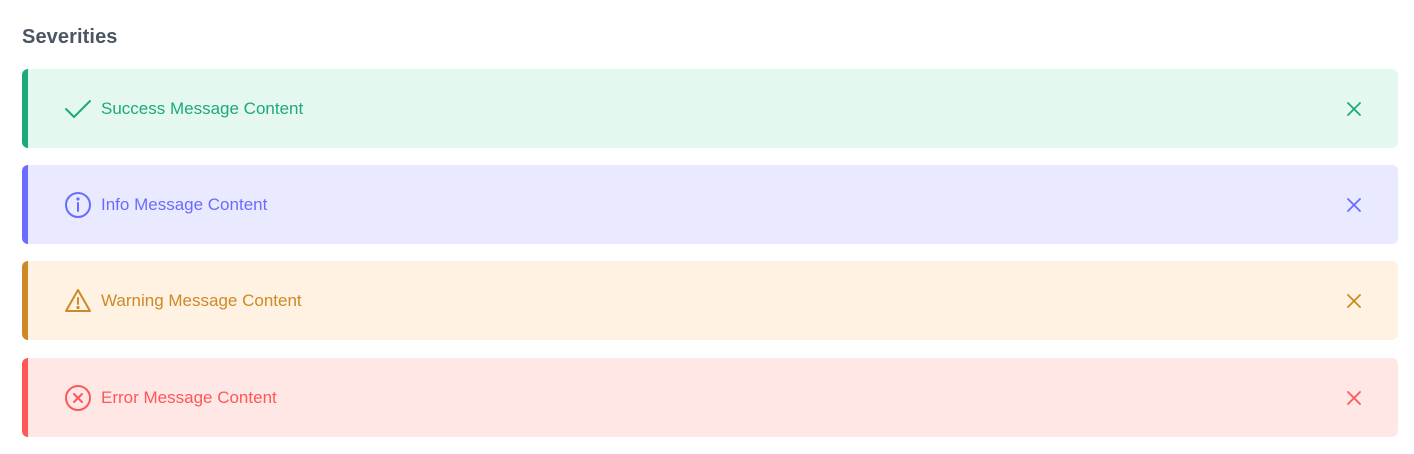  Describe the element at coordinates (189, 397) in the screenshot. I see `error-message-text: Error Message Content` at that location.